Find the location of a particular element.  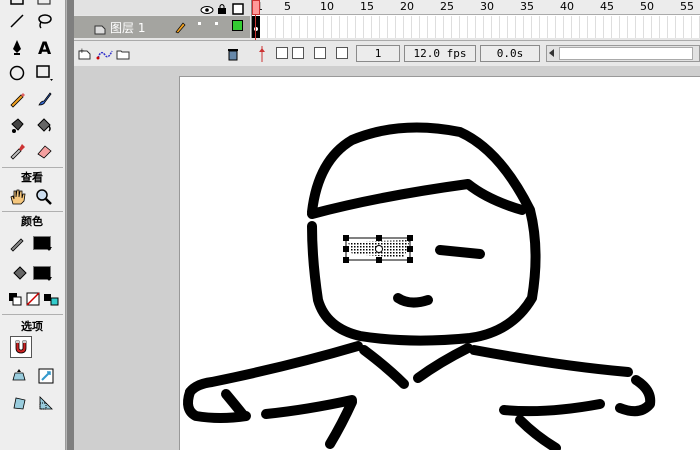

left-forearm-stroke is located at coordinates (309, 407).